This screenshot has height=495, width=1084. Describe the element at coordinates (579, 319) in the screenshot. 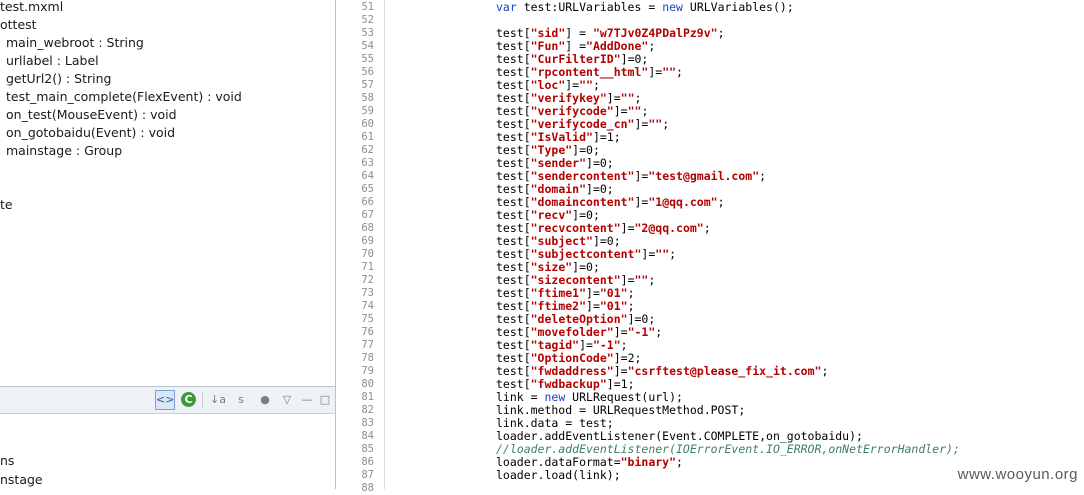

I see `string-token: "deleteOption"` at that location.